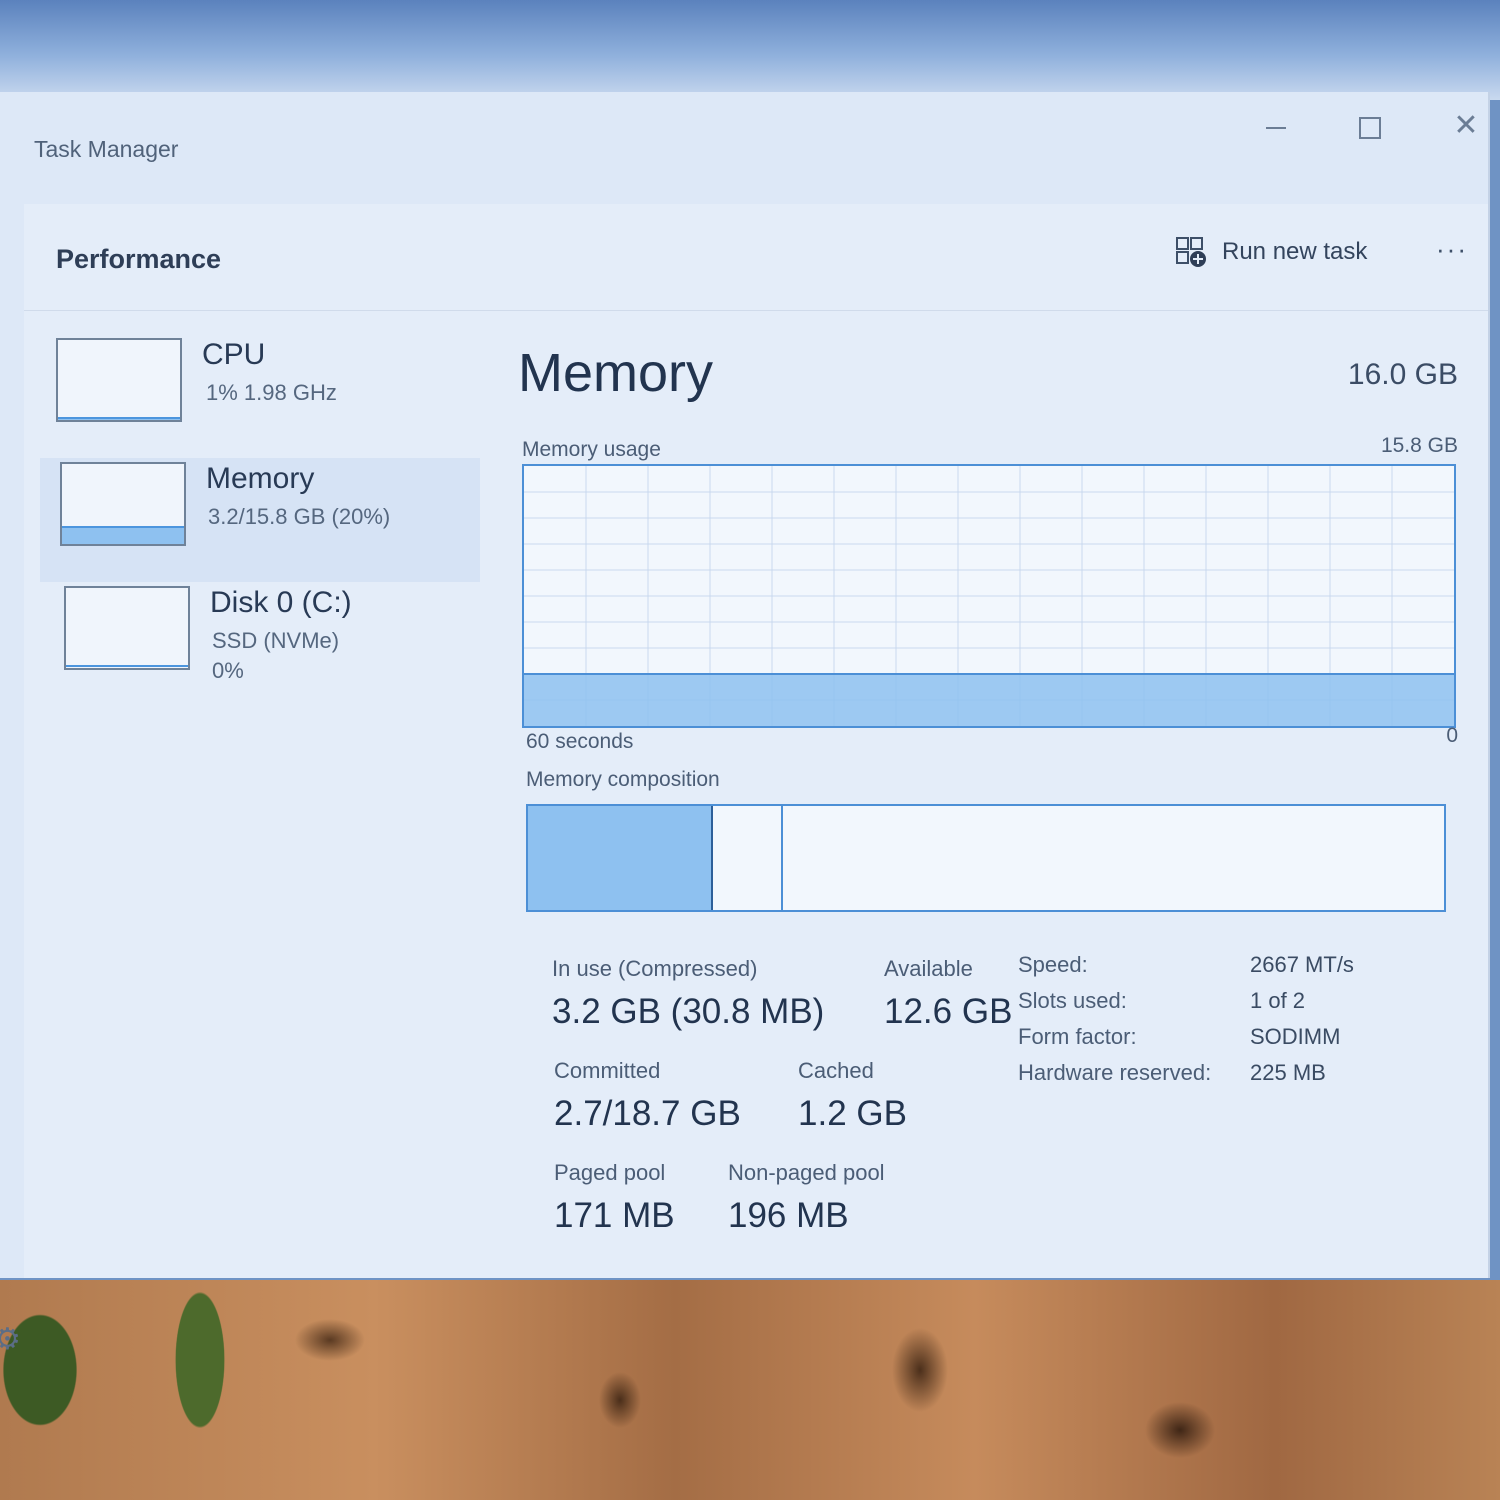  I want to click on graph-axis-start-label: 60 seconds, so click(580, 741).